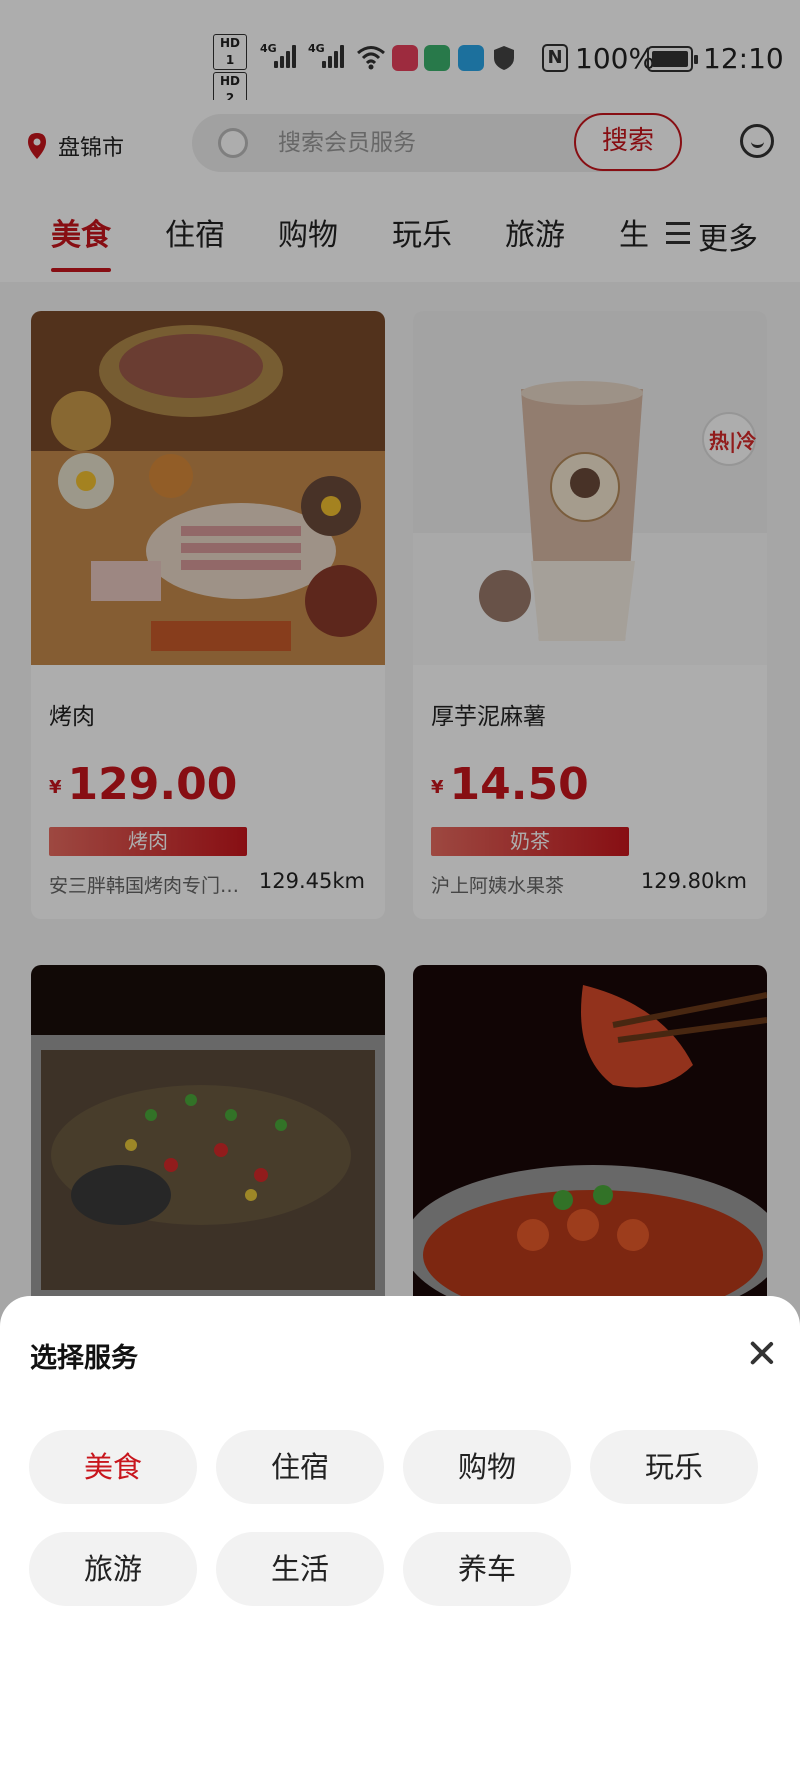 The height and width of the screenshot is (1778, 800). Describe the element at coordinates (300, 1569) in the screenshot. I see `service-option-life: 生活` at that location.